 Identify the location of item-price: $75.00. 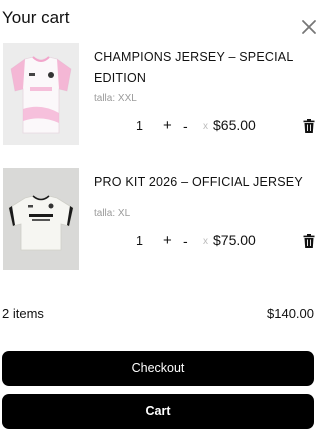
(234, 240).